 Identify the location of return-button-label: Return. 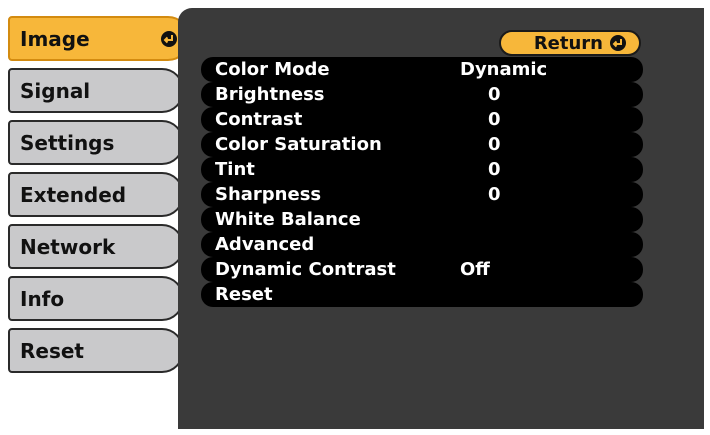
(568, 43).